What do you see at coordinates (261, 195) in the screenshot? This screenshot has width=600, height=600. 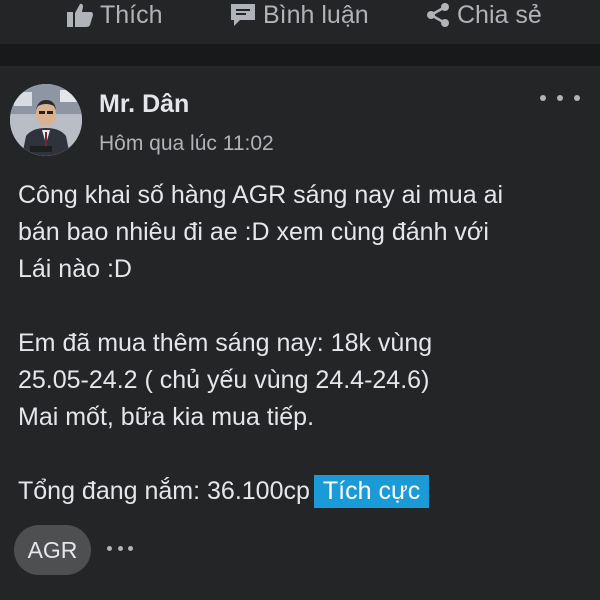 I see `post-line: Công khai số hàng AGR sáng nay ai mua ai` at bounding box center [261, 195].